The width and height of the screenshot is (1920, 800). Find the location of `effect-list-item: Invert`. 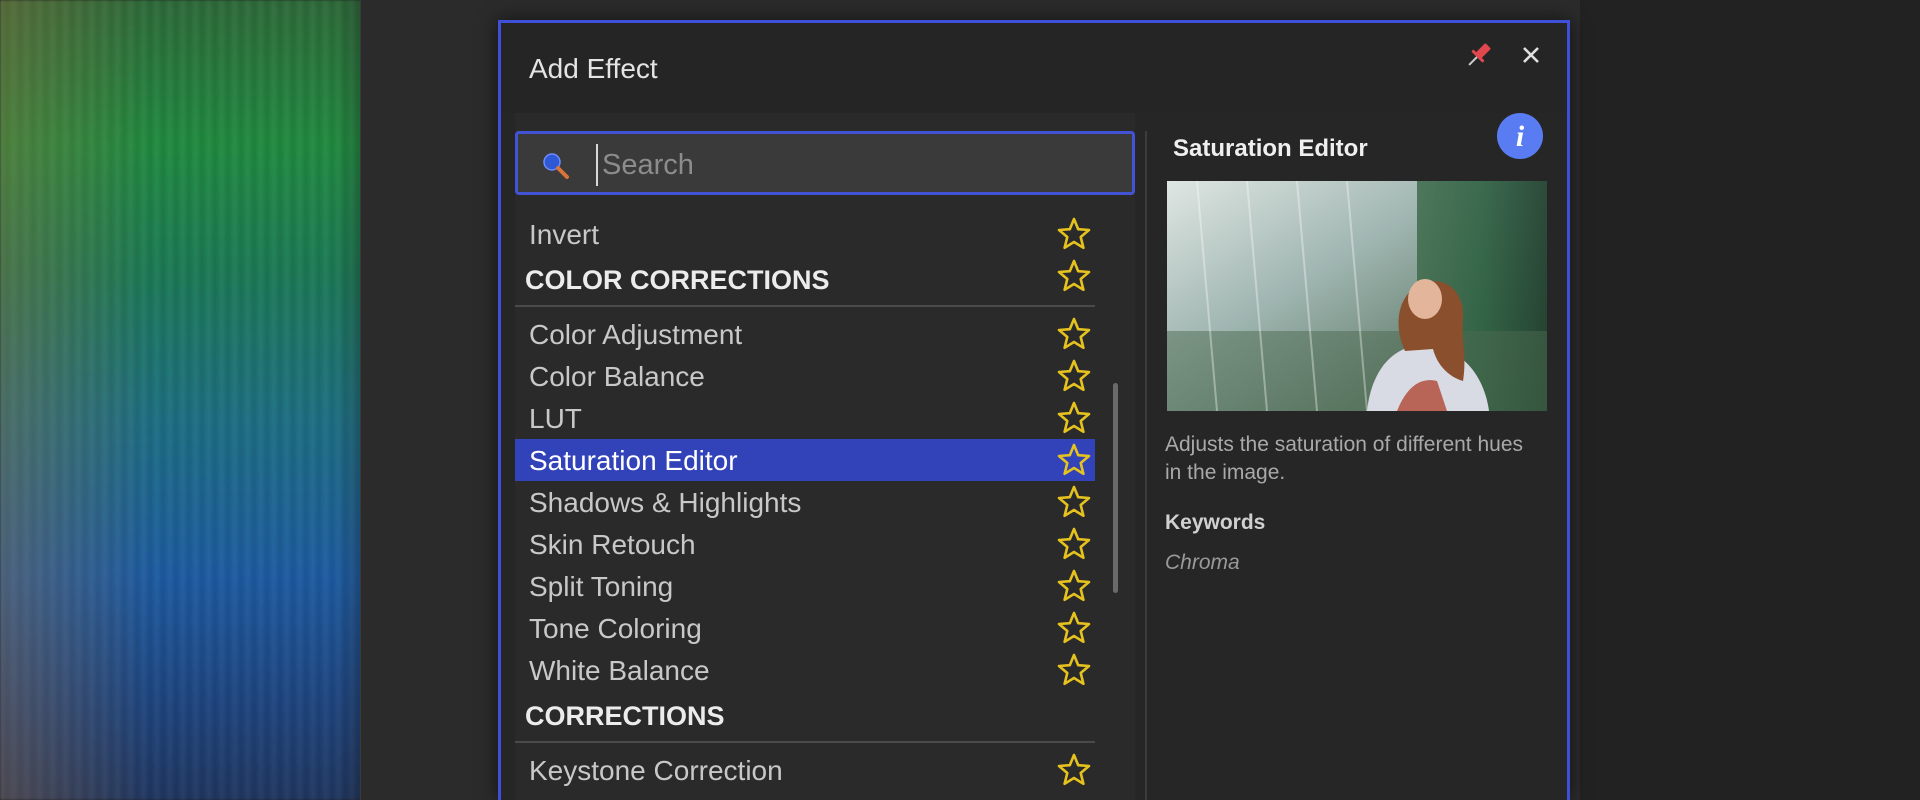

effect-list-item: Invert is located at coordinates (805, 234).